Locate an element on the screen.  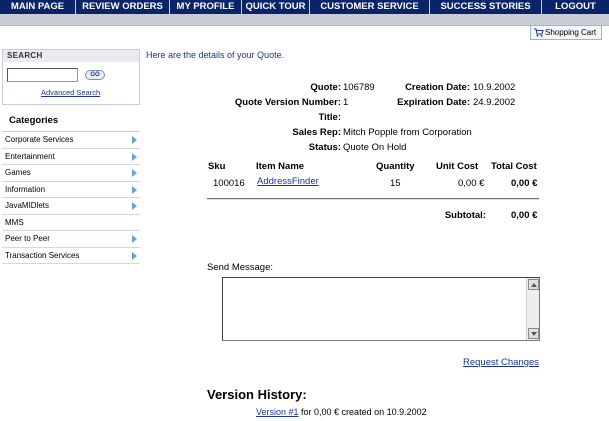
category-corporate-services: Corporate Services is located at coordinates (71, 140).